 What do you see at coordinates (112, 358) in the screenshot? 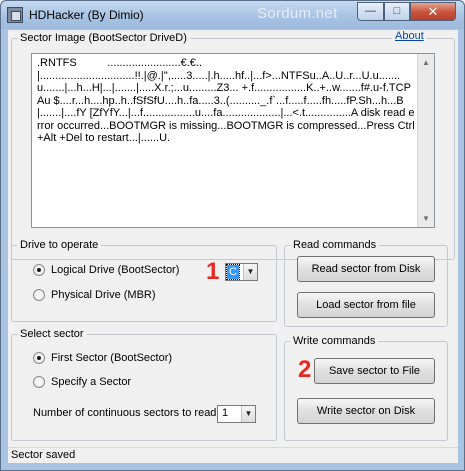
I see `first-sector-label: First Sector (BootSector)` at bounding box center [112, 358].